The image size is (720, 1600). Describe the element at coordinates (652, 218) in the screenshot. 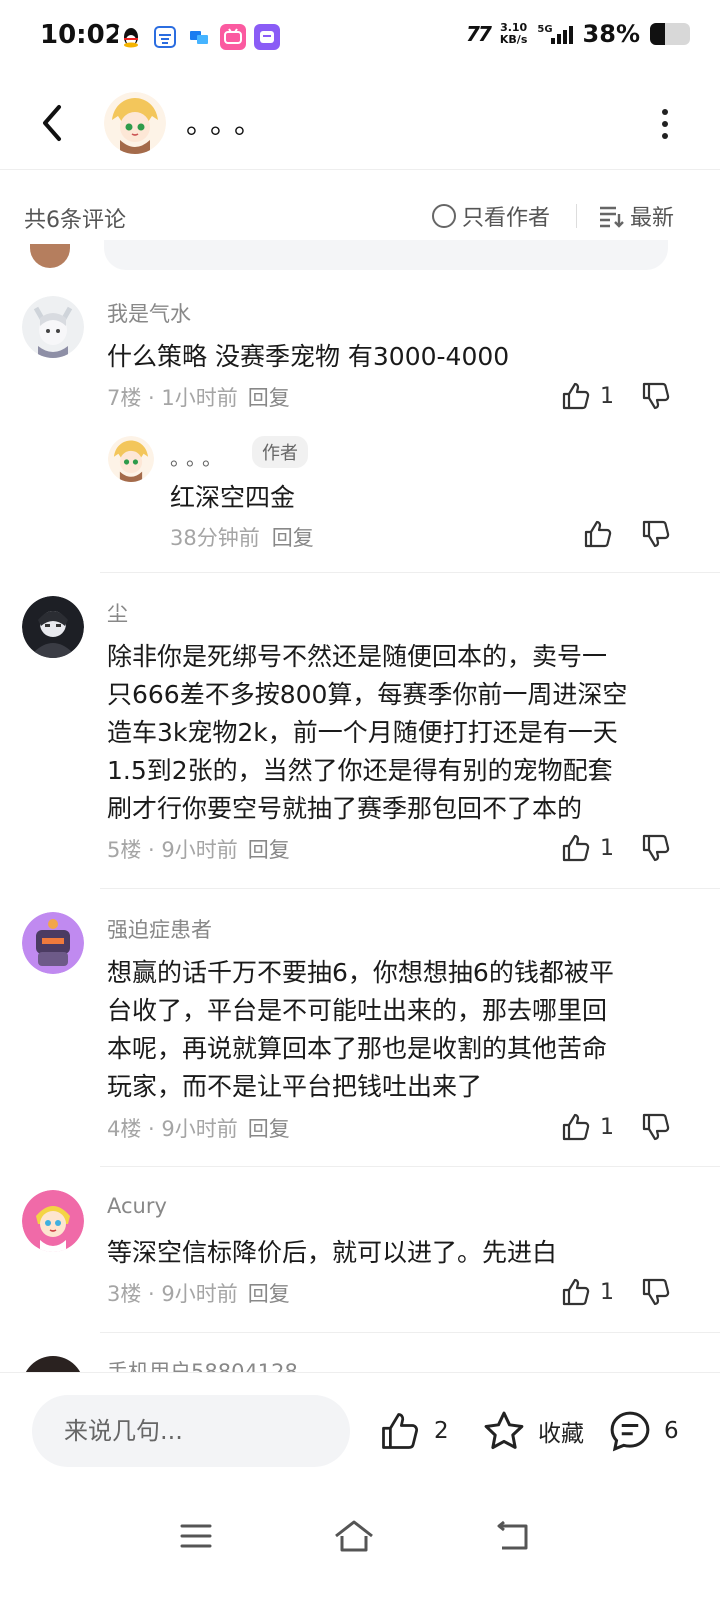

I see `sort-label: 最新` at that location.